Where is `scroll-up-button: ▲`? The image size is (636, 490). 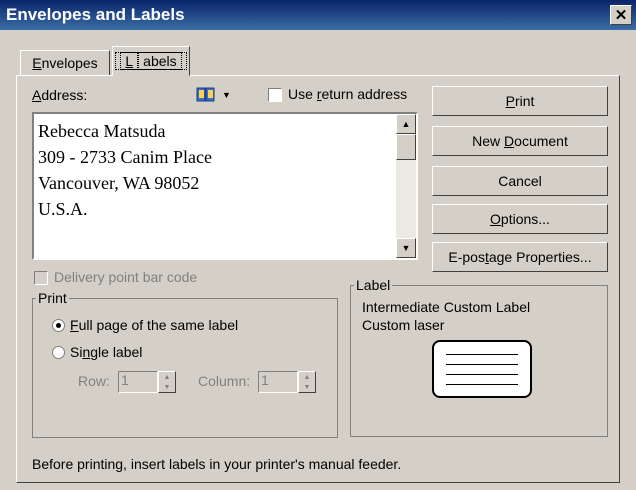
scroll-up-button: ▲ is located at coordinates (406, 124).